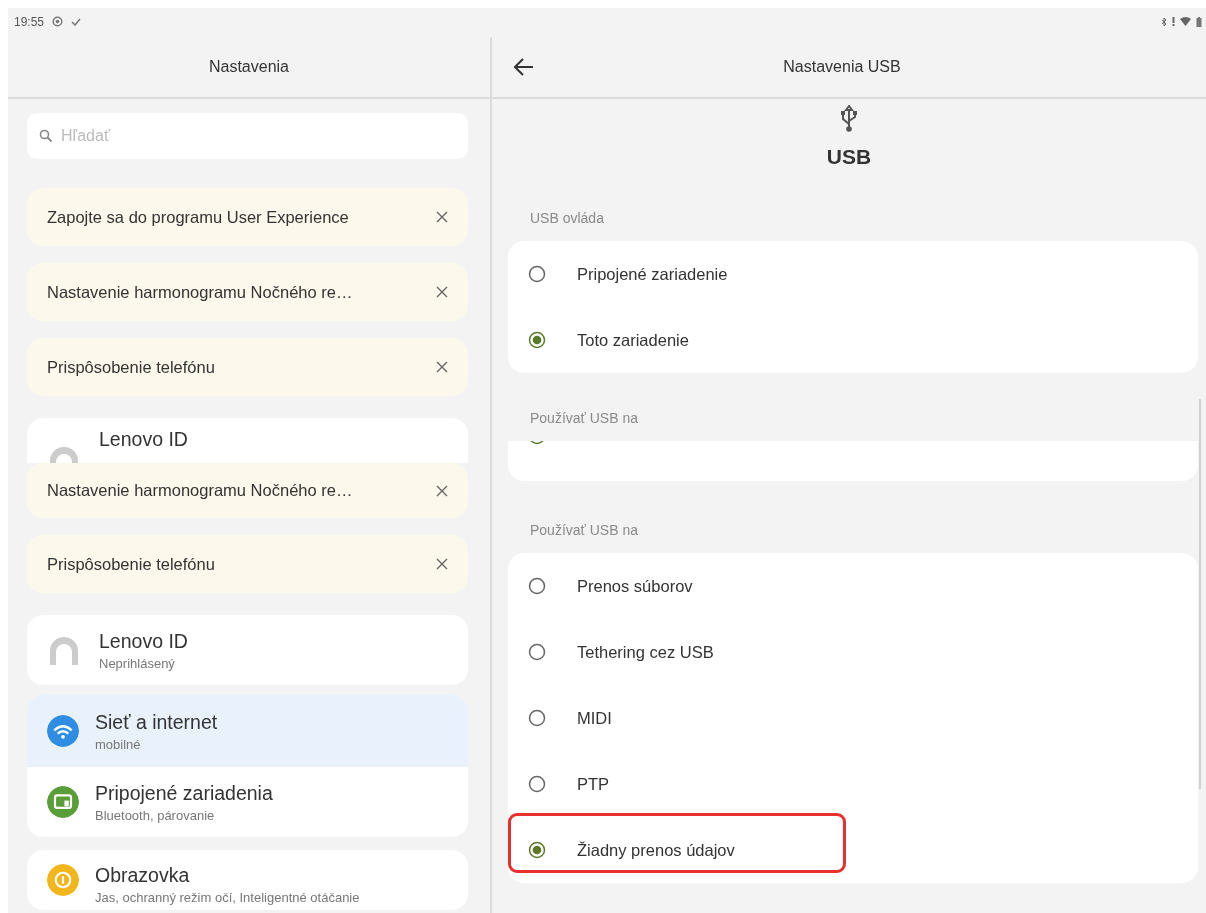 Image resolution: width=1206 pixels, height=913 pixels. I want to click on alert-icon, so click(1173, 21).